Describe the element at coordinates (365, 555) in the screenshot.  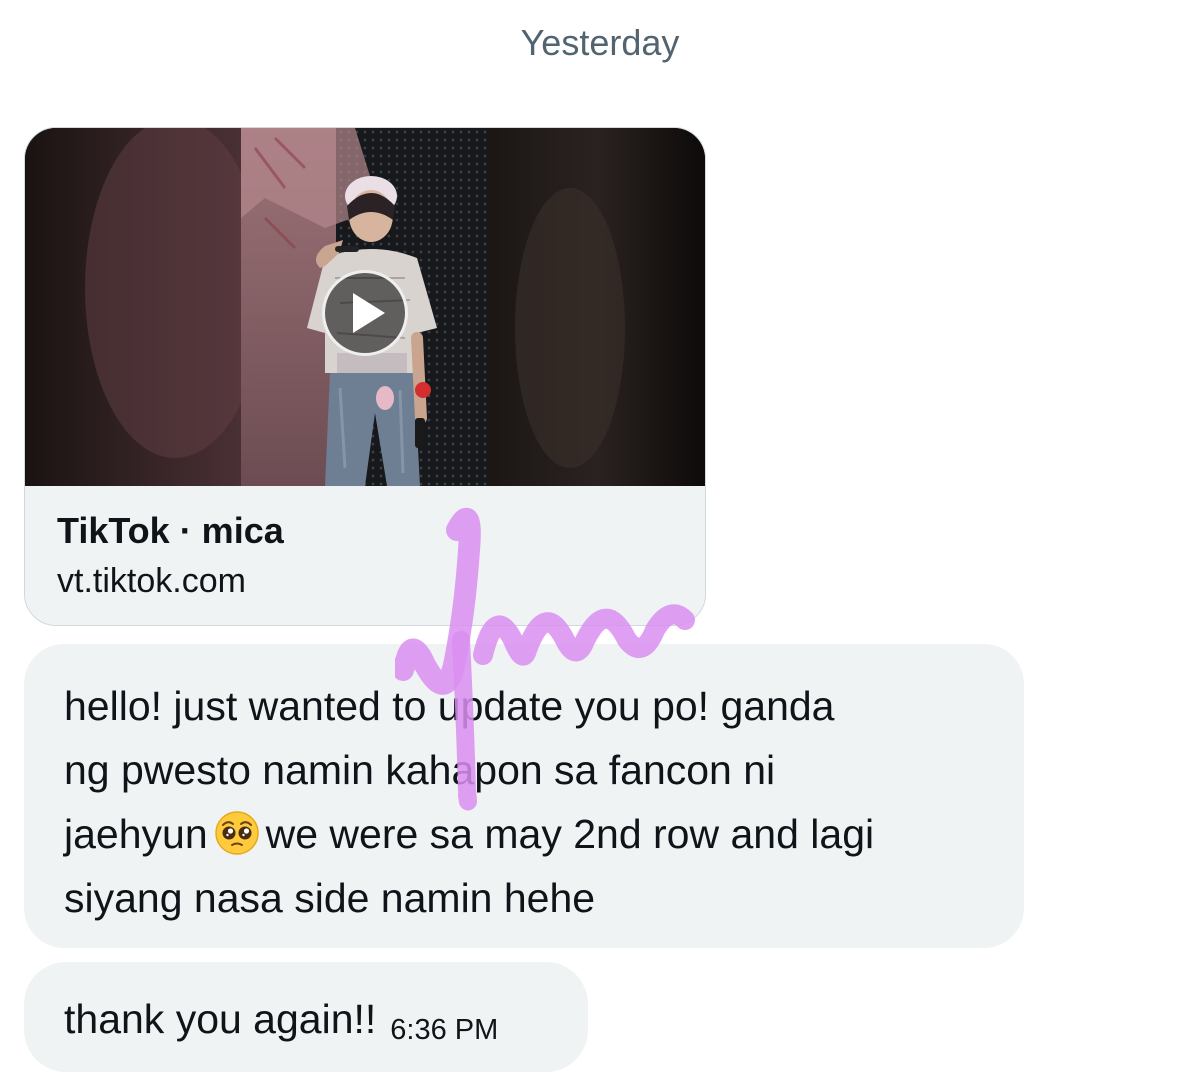
I see `link-preview-meta: TikTok · mica vt.tiktok.com` at that location.